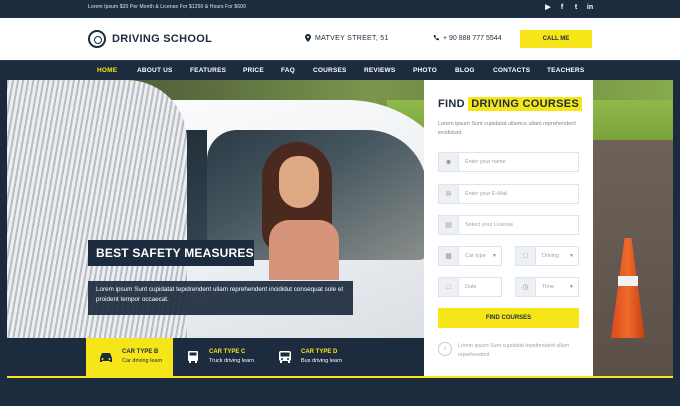  Describe the element at coordinates (319, 352) in the screenshot. I see `car-type-title: CAR TYPE D` at that location.